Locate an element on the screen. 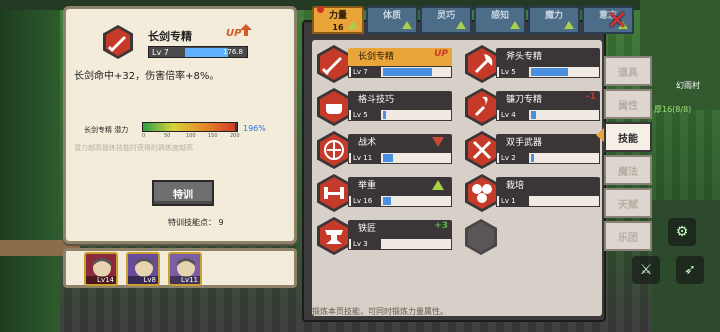 The image size is (720, 332). potential-percent: 196% is located at coordinates (254, 128).